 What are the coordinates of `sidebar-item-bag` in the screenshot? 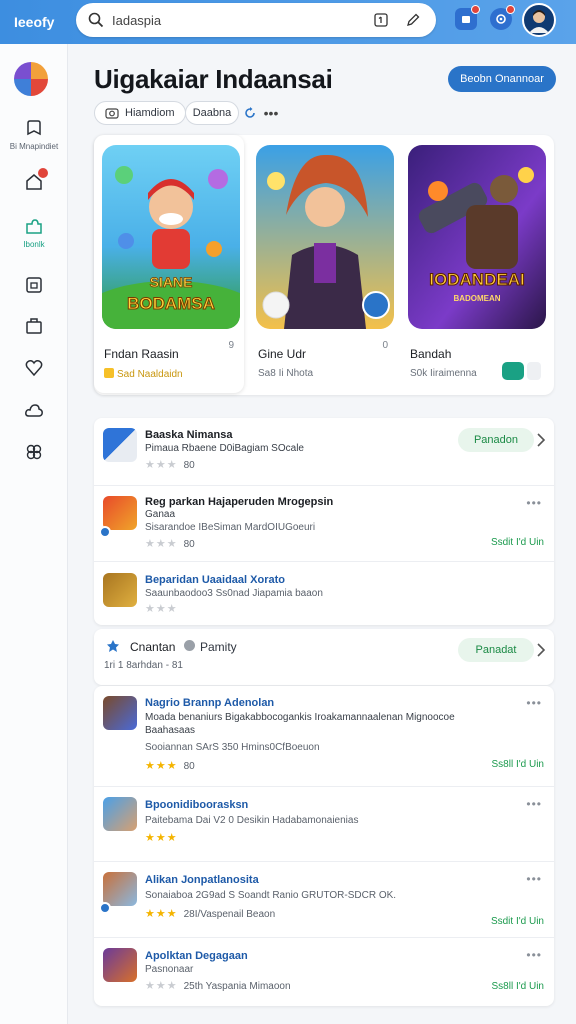 It's located at (34, 326).